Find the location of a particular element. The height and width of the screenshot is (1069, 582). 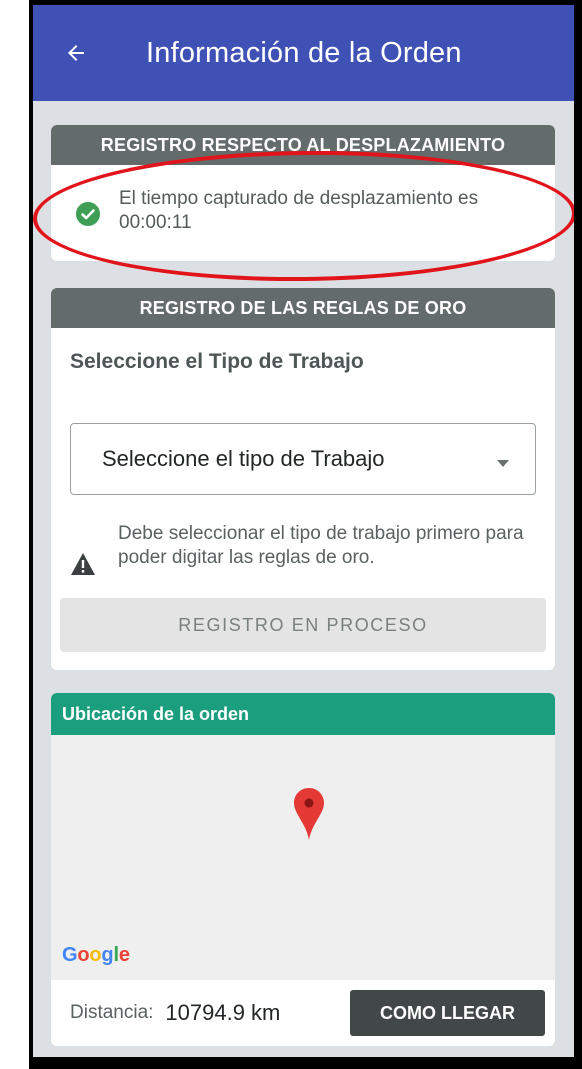

work-type-dropdown-value: Seleccione el tipo de Trabajo is located at coordinates (243, 458).